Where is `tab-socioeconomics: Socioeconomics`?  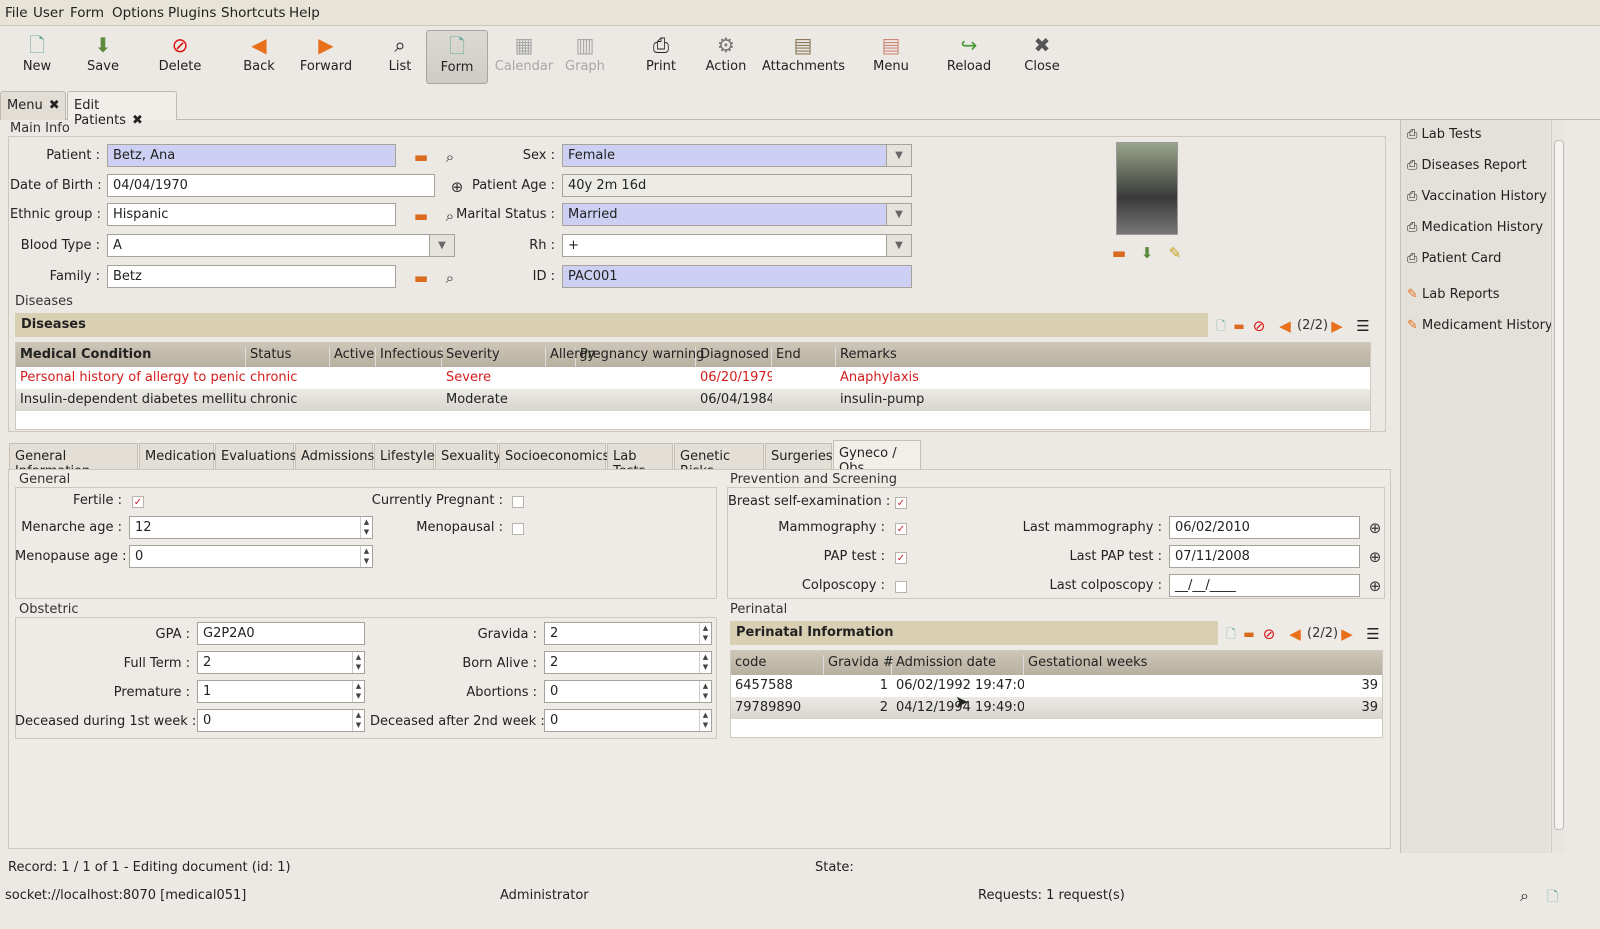 tab-socioeconomics: Socioeconomics is located at coordinates (554, 456).